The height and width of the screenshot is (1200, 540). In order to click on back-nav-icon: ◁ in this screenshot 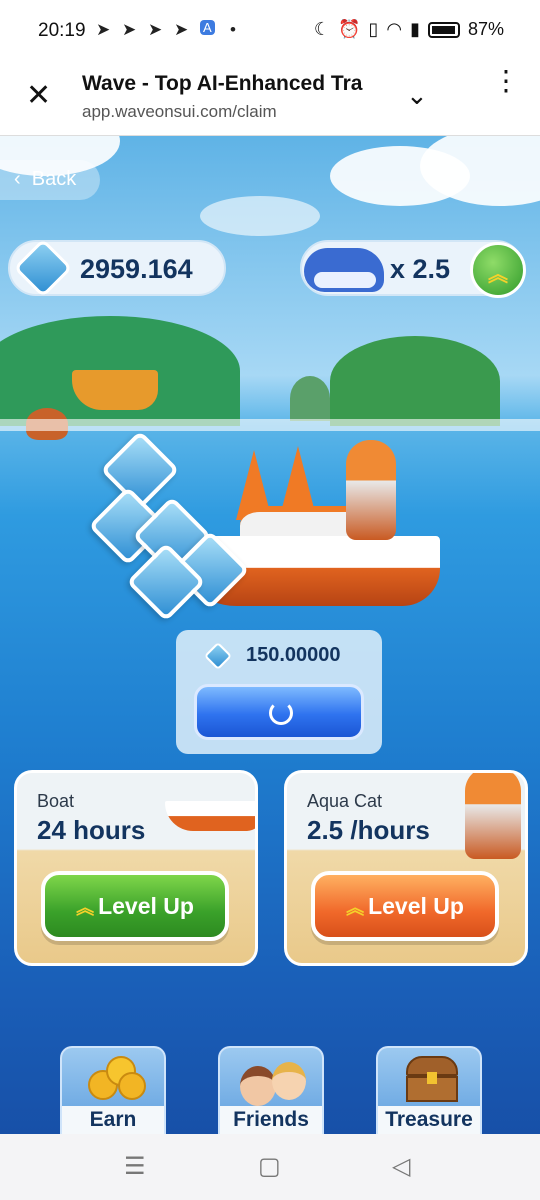, I will do `click(401, 1166)`.